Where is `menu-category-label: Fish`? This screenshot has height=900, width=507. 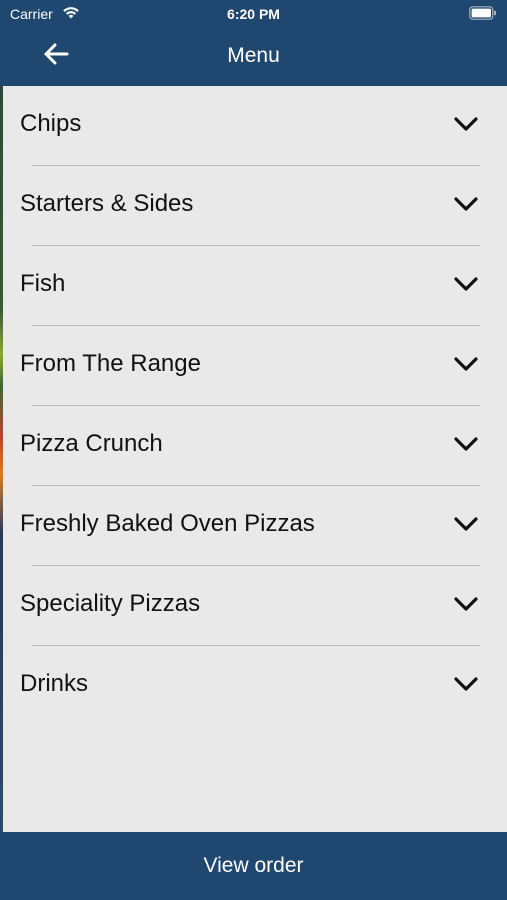
menu-category-label: Fish is located at coordinates (43, 283).